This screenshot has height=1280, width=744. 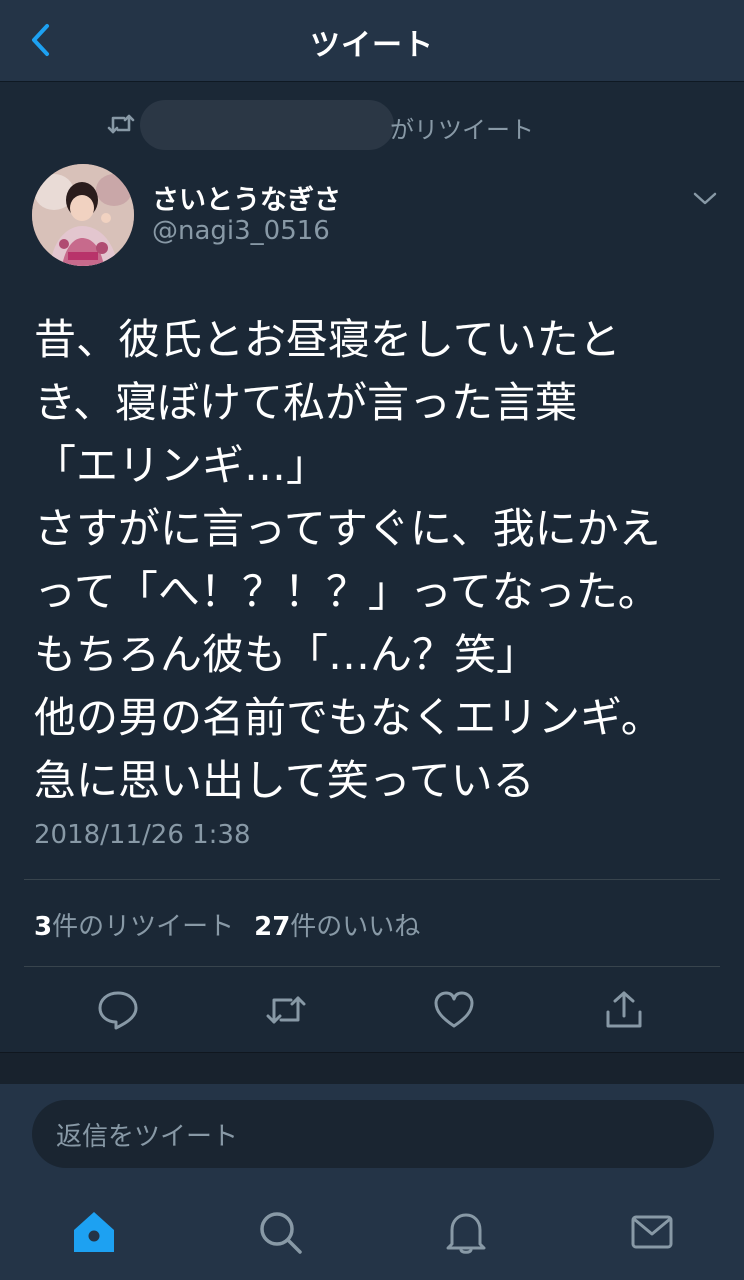 I want to click on retweet-context: がリツイート, so click(x=356, y=125).